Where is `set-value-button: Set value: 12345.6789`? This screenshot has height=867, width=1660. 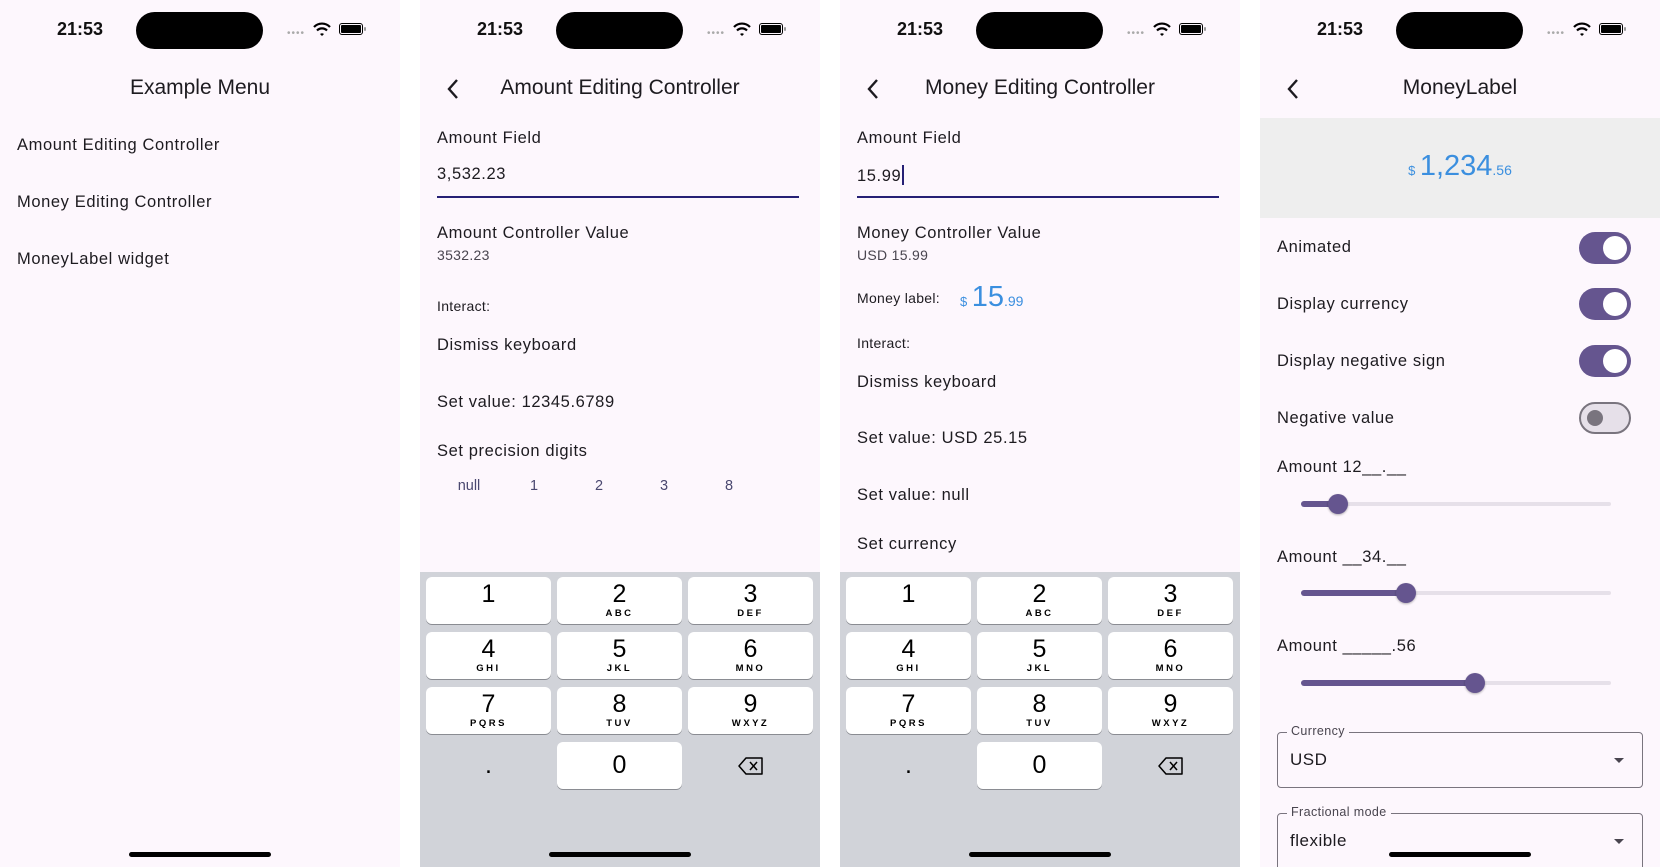 set-value-button: Set value: 12345.6789 is located at coordinates (526, 402).